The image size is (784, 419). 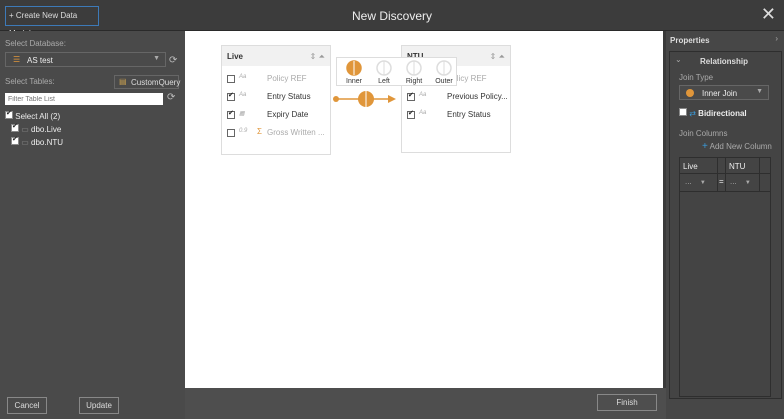 What do you see at coordinates (384, 81) in the screenshot?
I see `join-option-label: Left` at bounding box center [384, 81].